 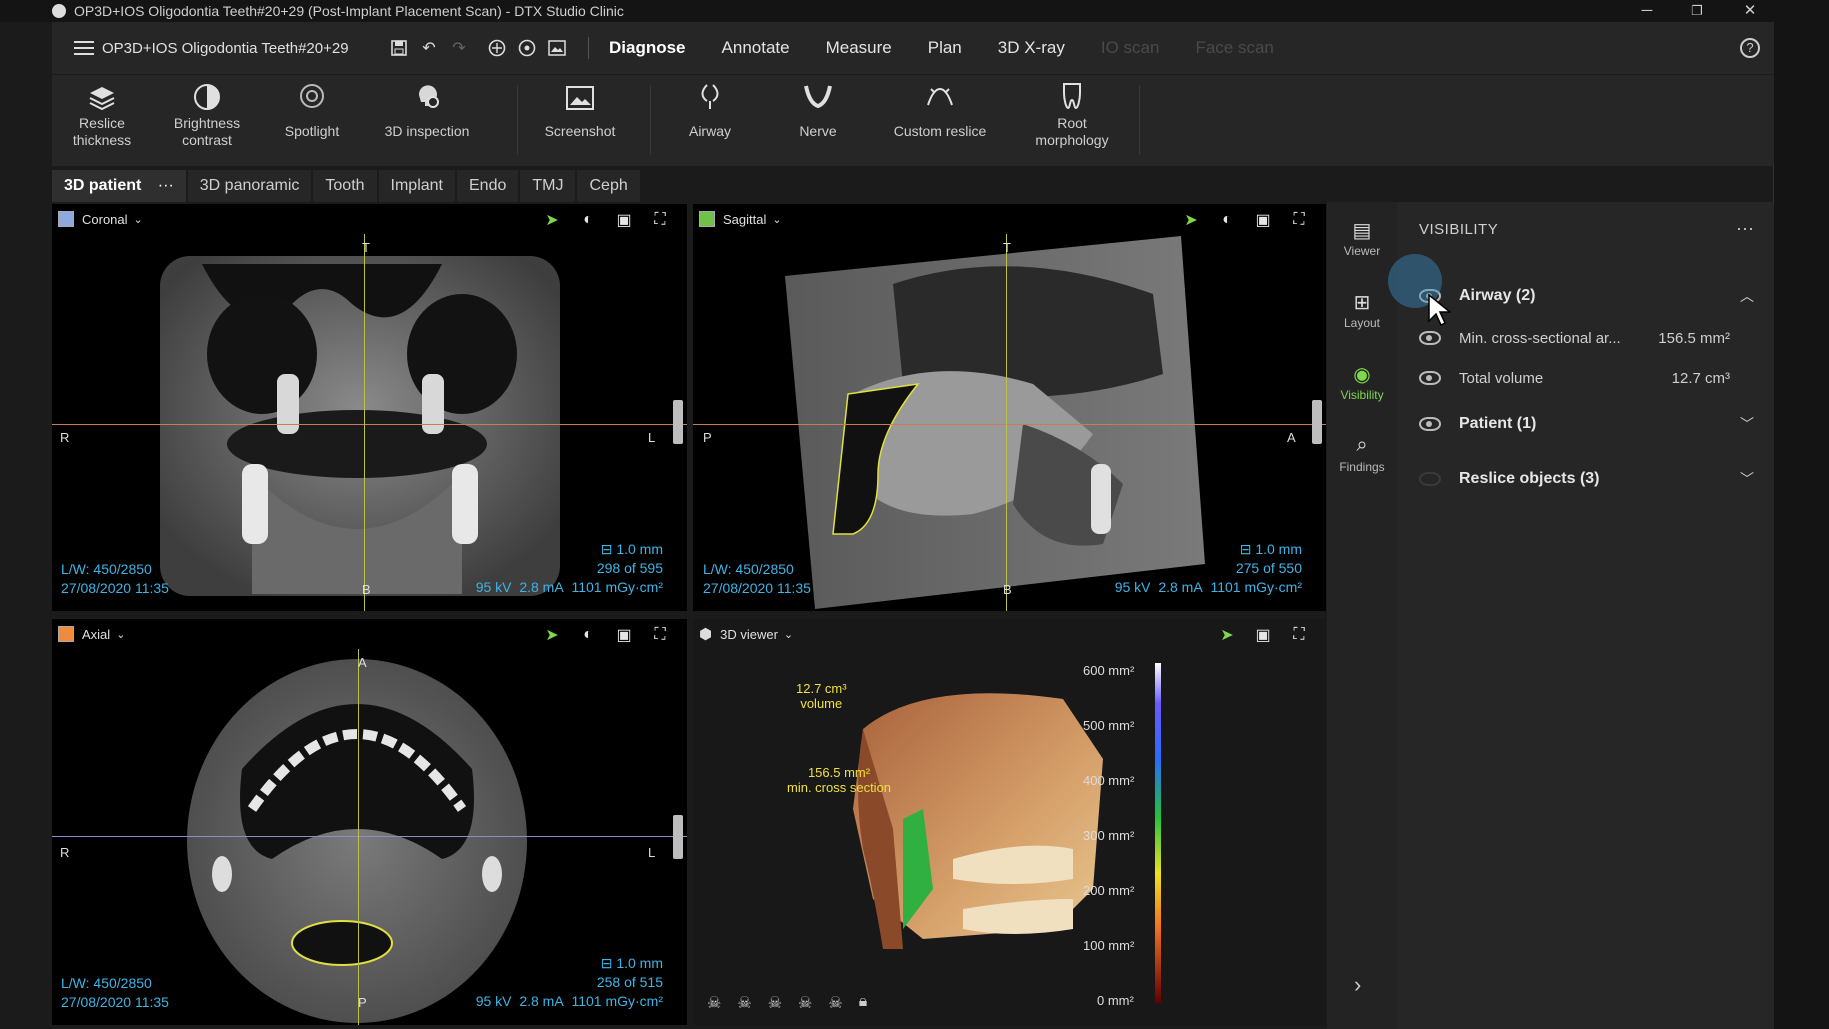 I want to click on orientation-icon, so click(x=527, y=48).